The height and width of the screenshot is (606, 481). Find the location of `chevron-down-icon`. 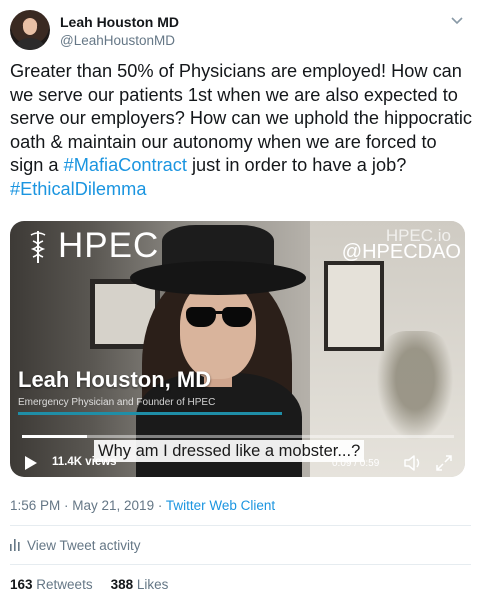

chevron-down-icon is located at coordinates (457, 21).